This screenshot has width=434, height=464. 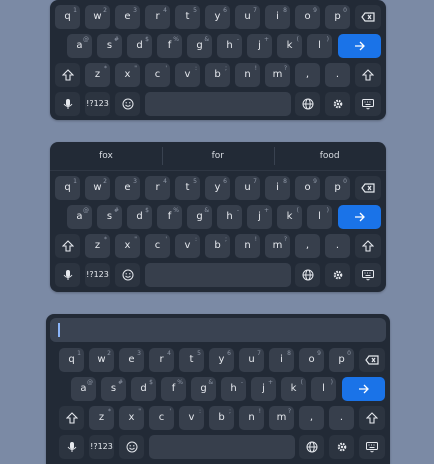 What do you see at coordinates (218, 156) in the screenshot?
I see `suggestion-2: for` at bounding box center [218, 156].